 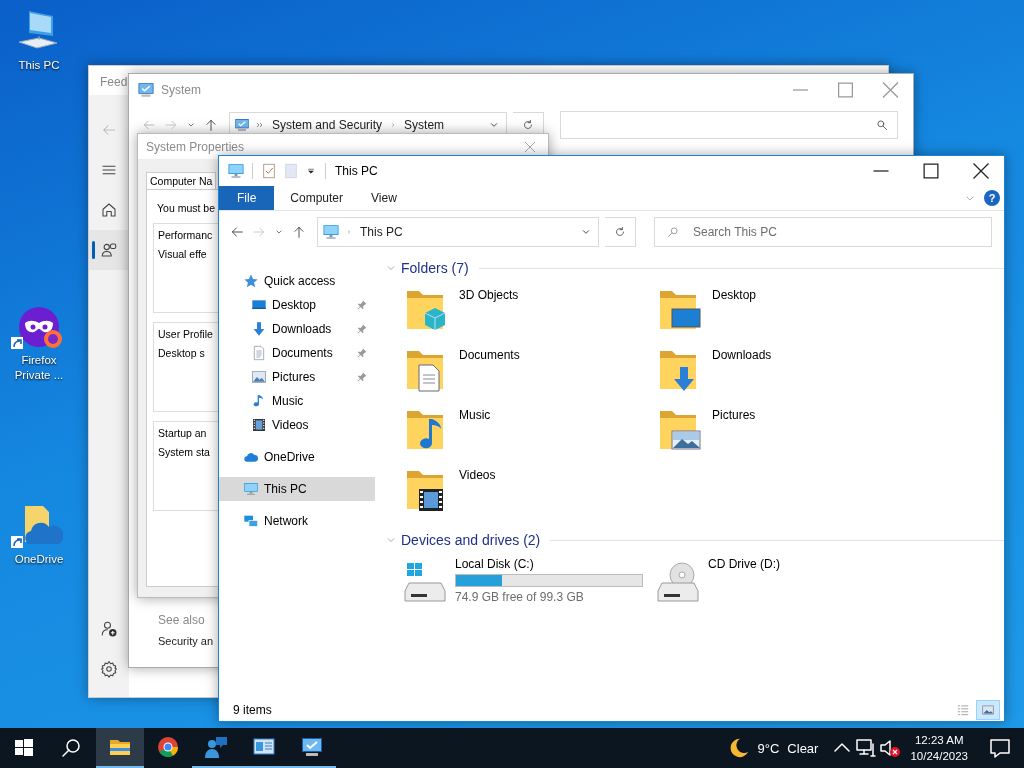 I want to click on ribbon-tab: View, so click(x=384, y=198).